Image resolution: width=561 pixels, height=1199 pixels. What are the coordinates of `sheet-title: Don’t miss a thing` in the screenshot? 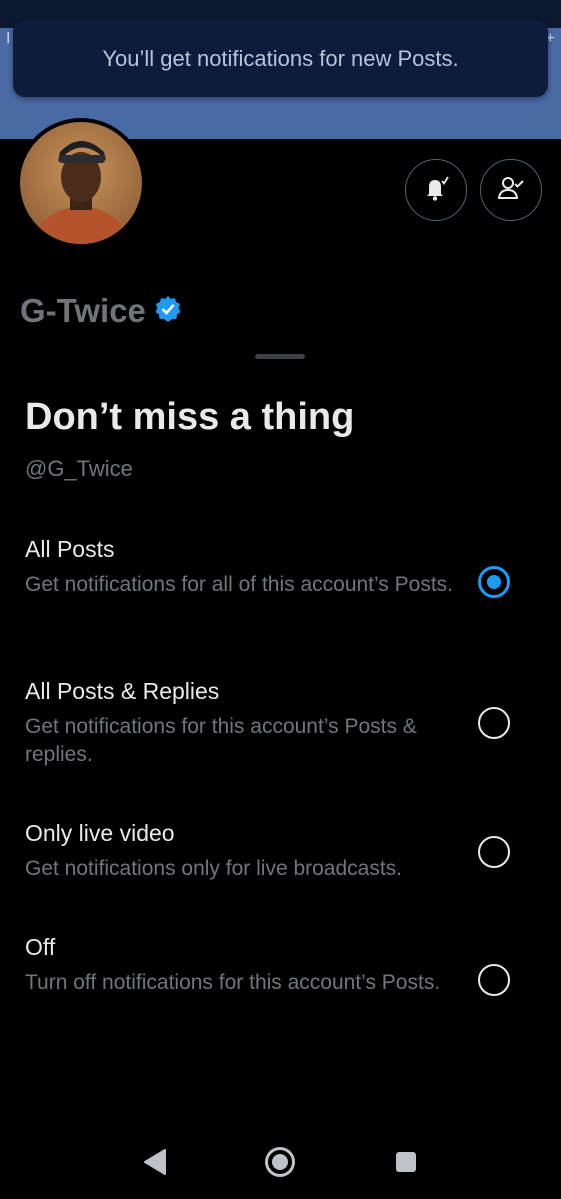 It's located at (190, 417).